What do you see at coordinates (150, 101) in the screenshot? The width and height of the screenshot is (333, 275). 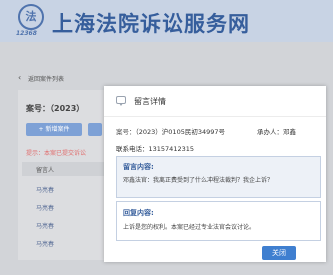 I see `dialog-title: 留言详情` at bounding box center [150, 101].